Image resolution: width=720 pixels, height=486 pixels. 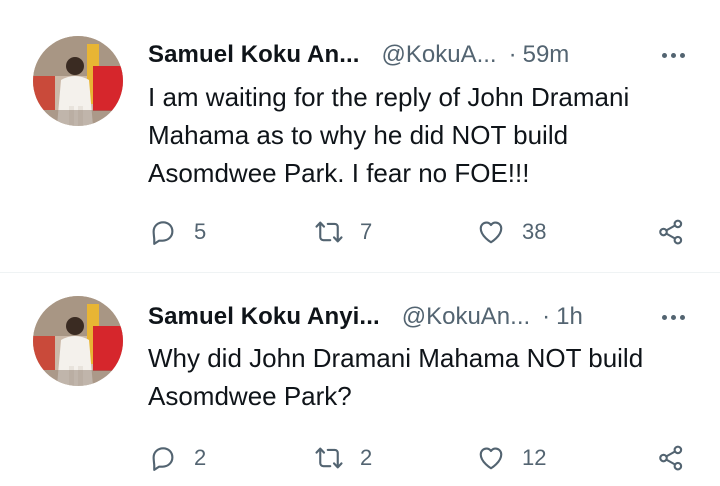 What do you see at coordinates (534, 457) in the screenshot?
I see `like-count: 12` at bounding box center [534, 457].